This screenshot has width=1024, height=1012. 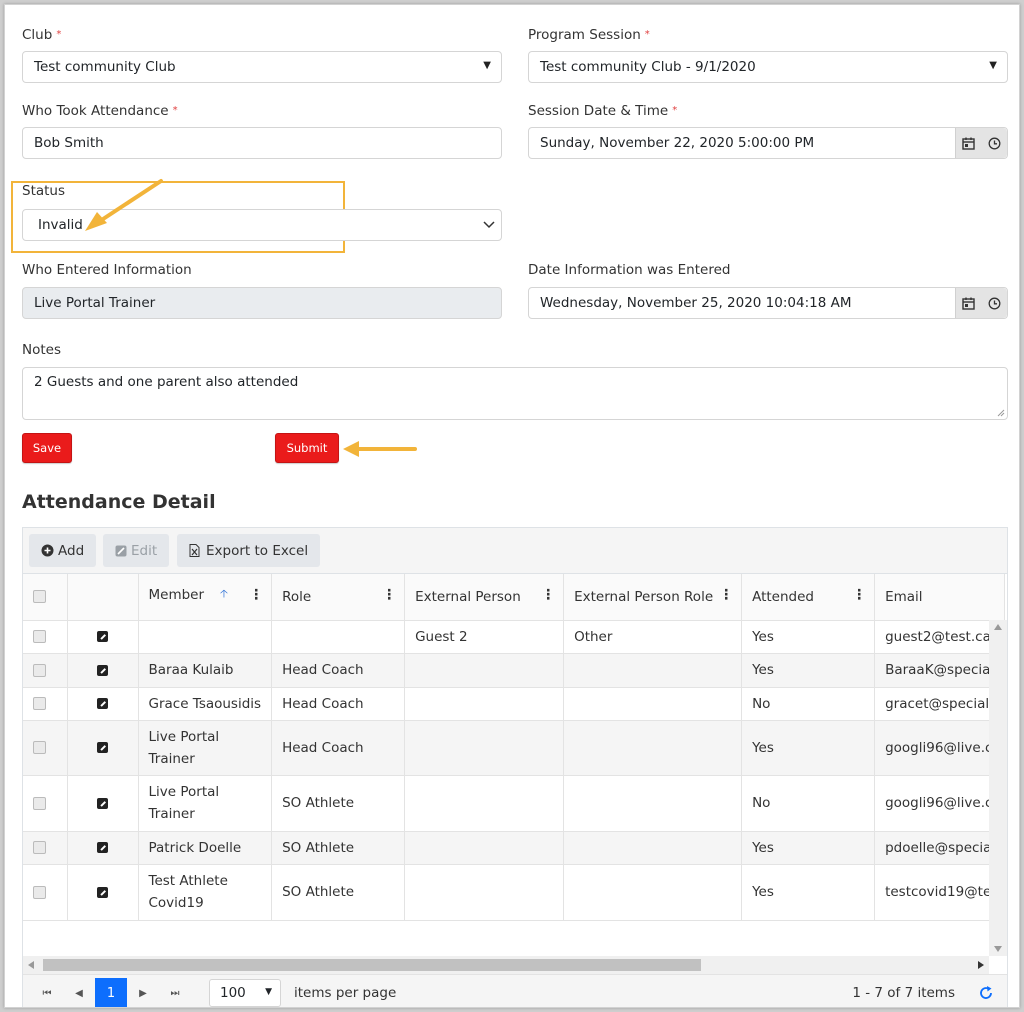 What do you see at coordinates (998, 627) in the screenshot?
I see `scroll-up-icon` at bounding box center [998, 627].